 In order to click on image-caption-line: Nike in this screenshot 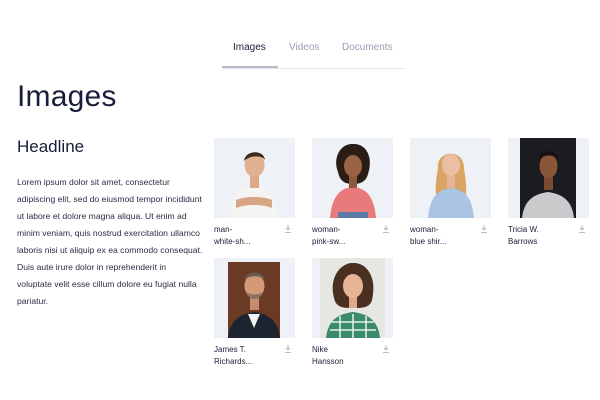, I will do `click(320, 349)`.